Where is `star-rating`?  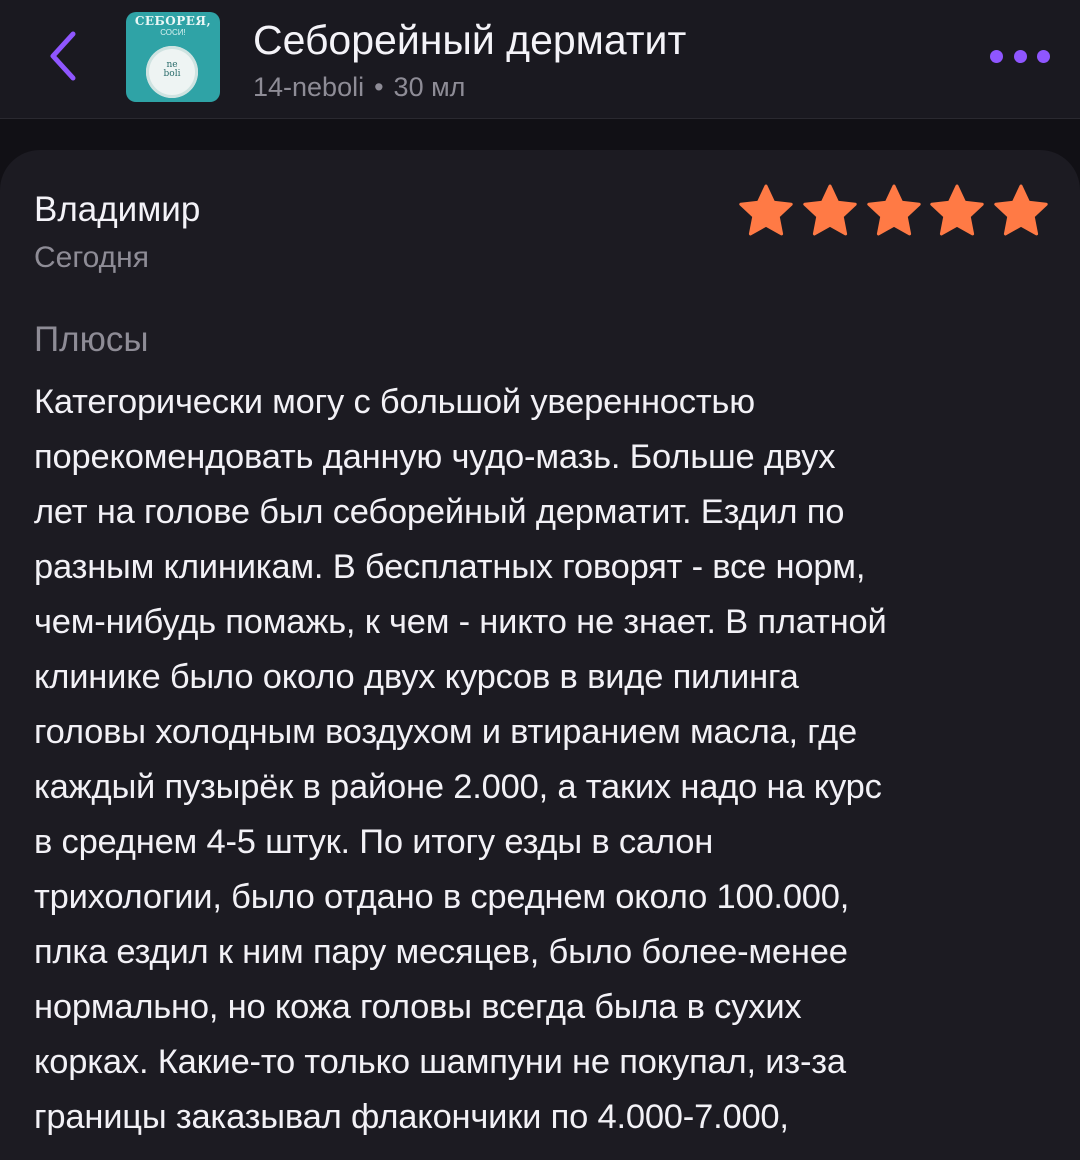
star-rating is located at coordinates (893, 211).